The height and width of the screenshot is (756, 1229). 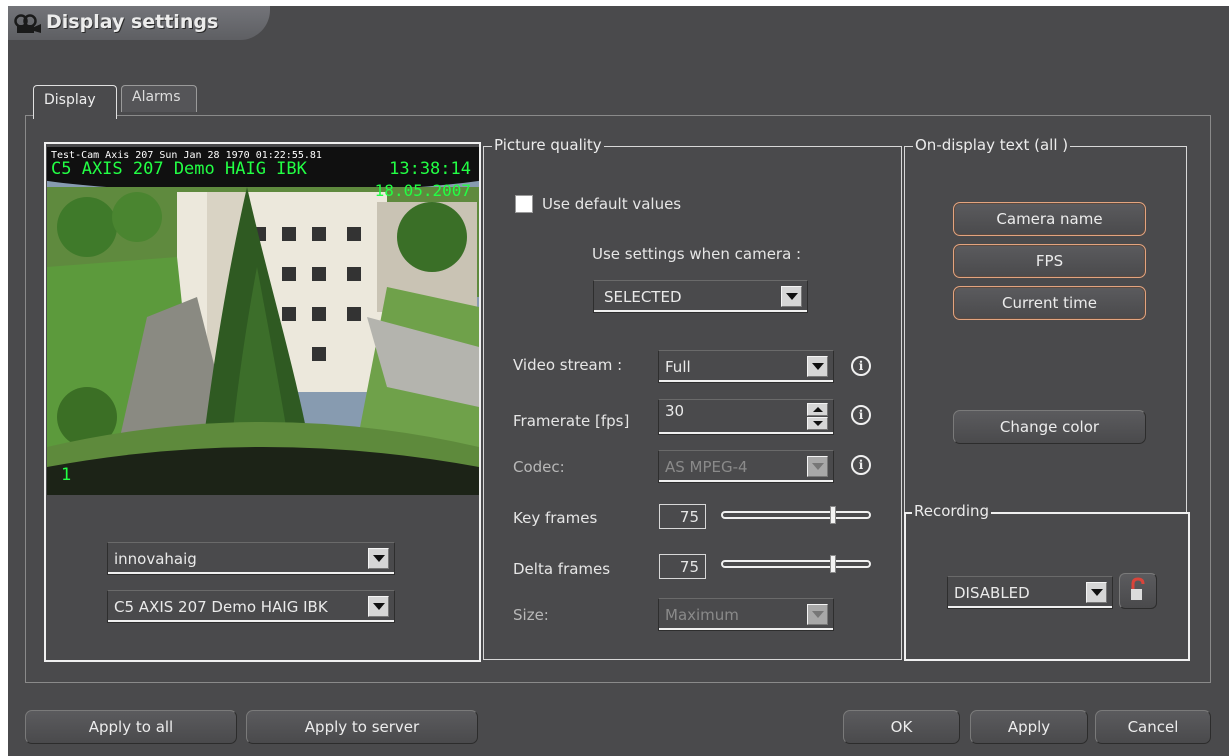 I want to click on tab-alarms-label: Alarms, so click(x=156, y=97).